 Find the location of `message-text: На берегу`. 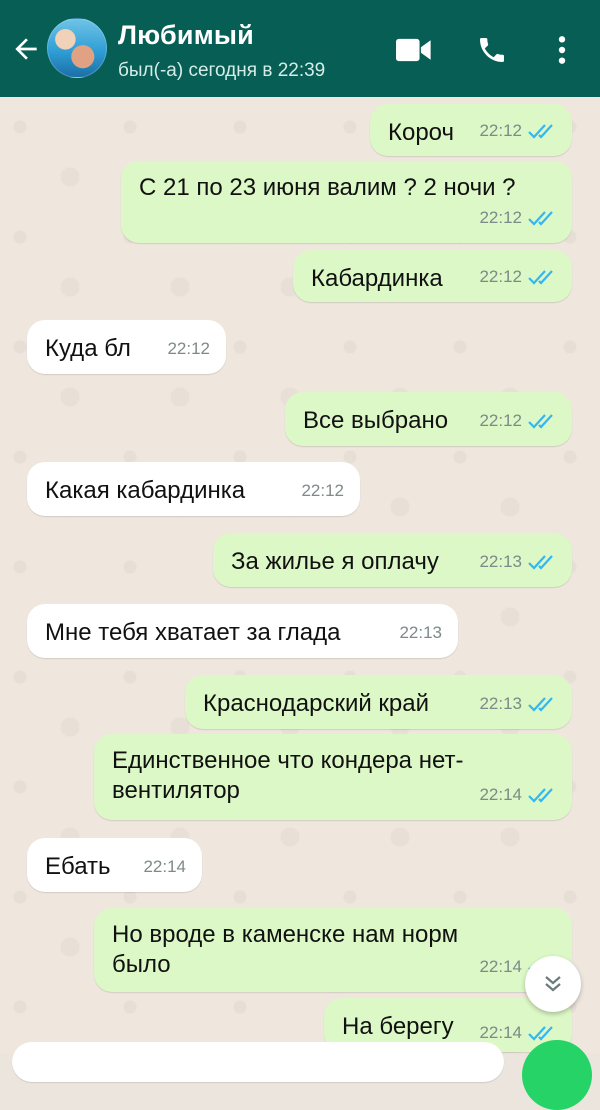

message-text: На берегу is located at coordinates (398, 1026).